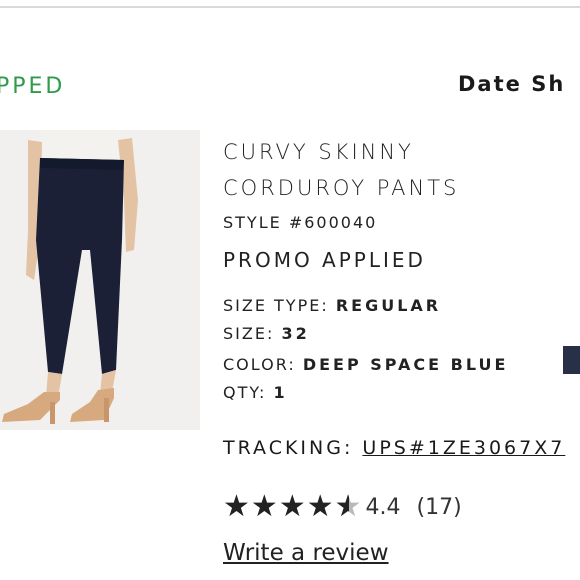 The height and width of the screenshot is (580, 580). I want to click on product-name-line1: CURVY SKINNY, so click(318, 152).